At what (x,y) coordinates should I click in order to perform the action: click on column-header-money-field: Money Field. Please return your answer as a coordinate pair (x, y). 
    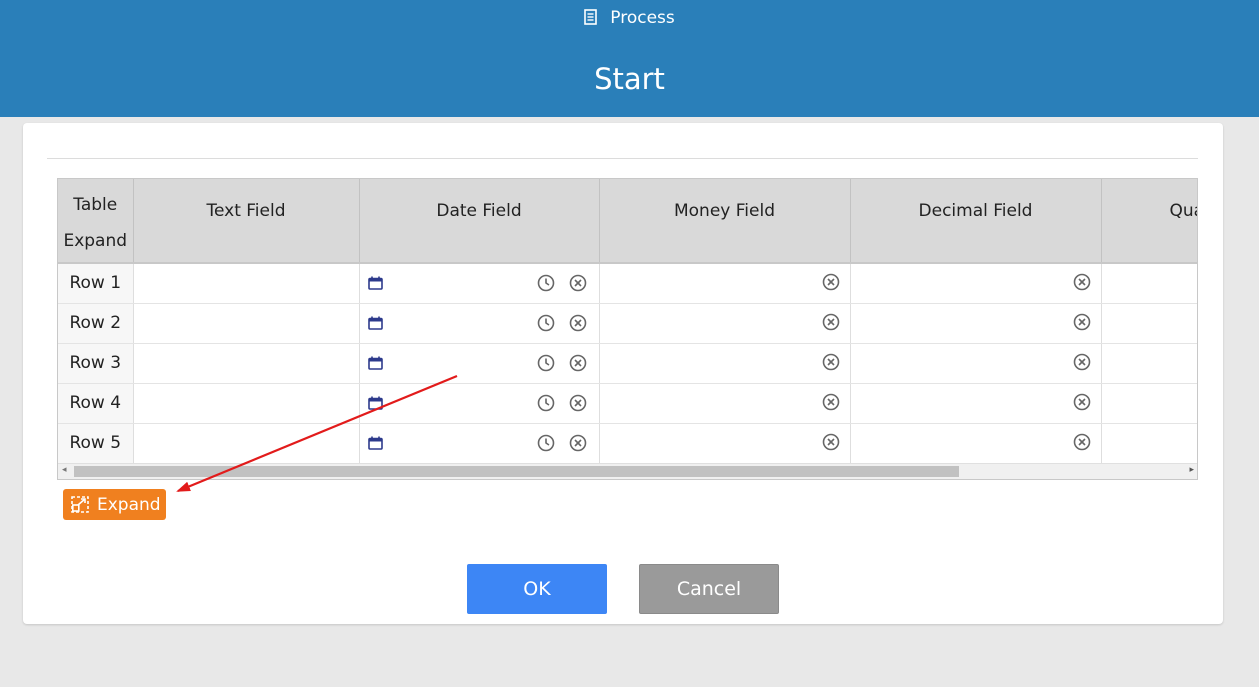
    Looking at the image, I should click on (725, 221).